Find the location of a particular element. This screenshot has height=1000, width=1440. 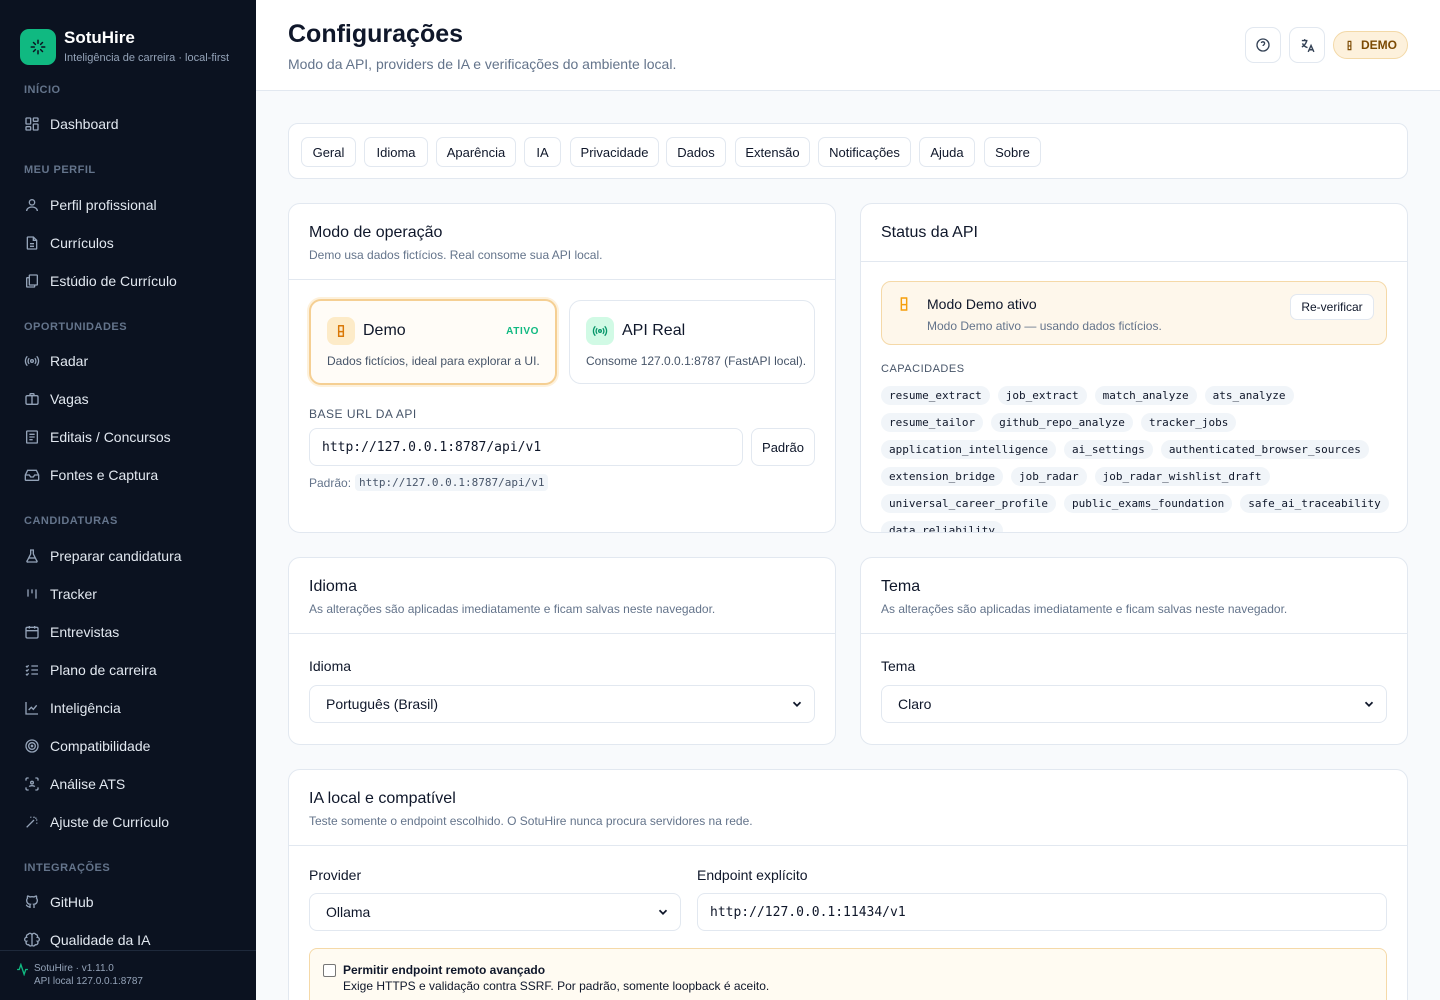

sidebar-item-label: Estúdio de Currículo is located at coordinates (113, 281).